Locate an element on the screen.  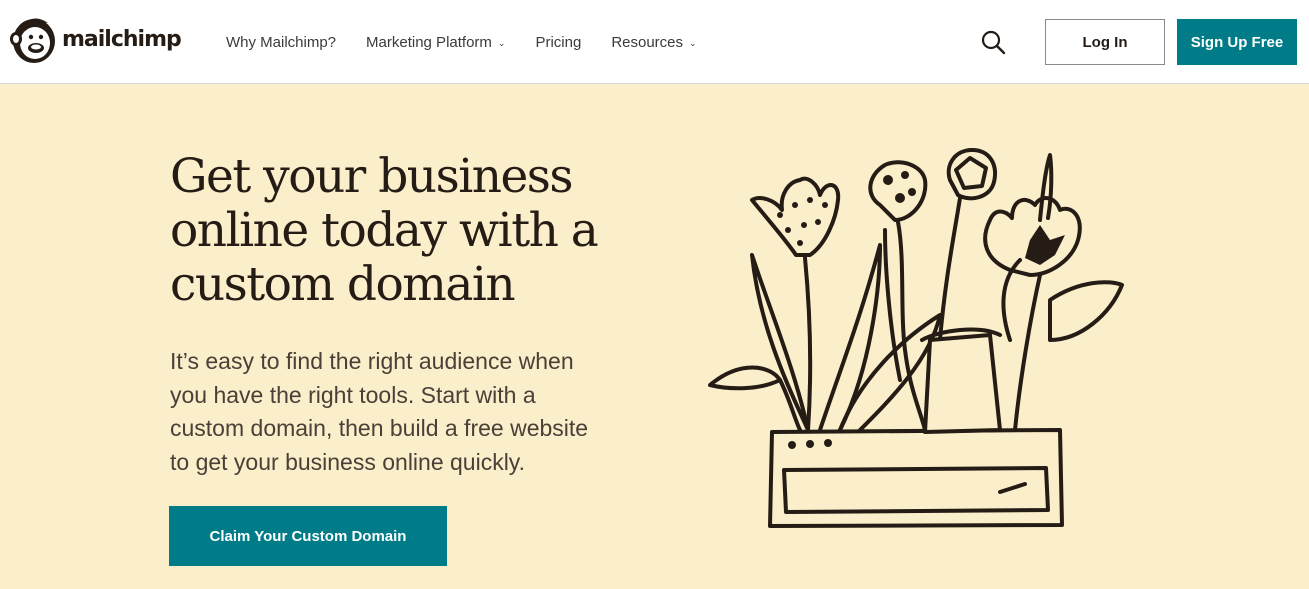
search-icon is located at coordinates (993, 42).